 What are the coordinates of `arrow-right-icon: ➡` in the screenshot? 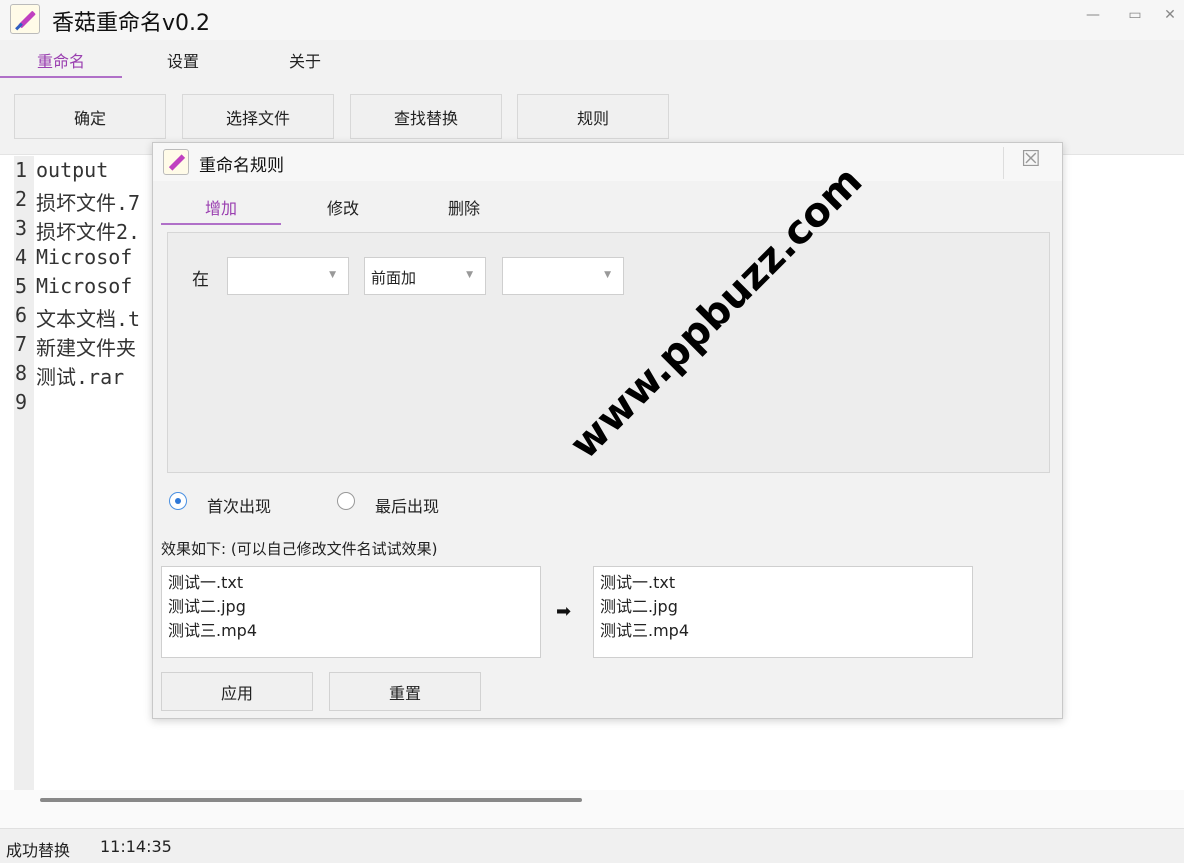 It's located at (564, 611).